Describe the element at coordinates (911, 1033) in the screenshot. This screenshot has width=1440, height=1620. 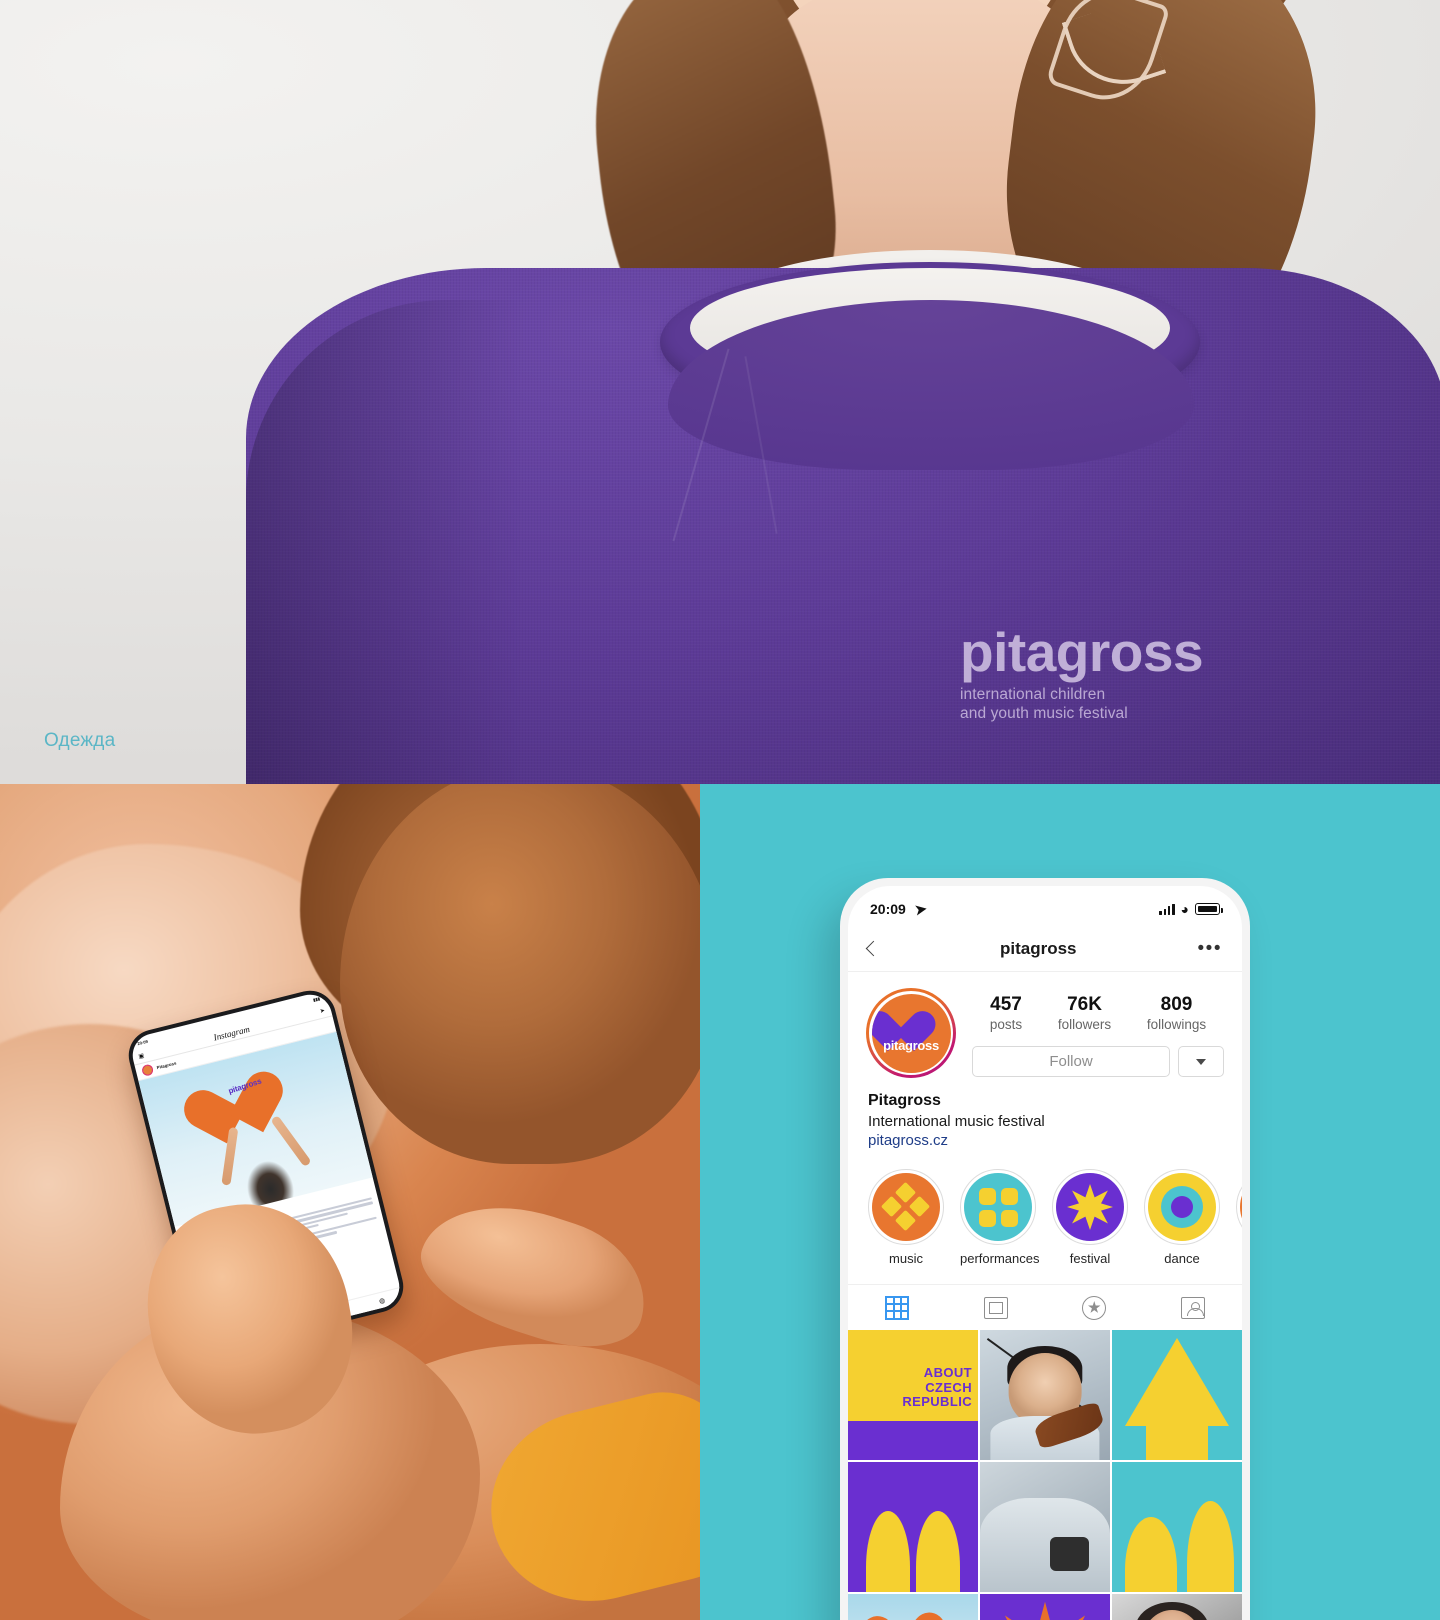
I see `avatar: pitagross` at that location.